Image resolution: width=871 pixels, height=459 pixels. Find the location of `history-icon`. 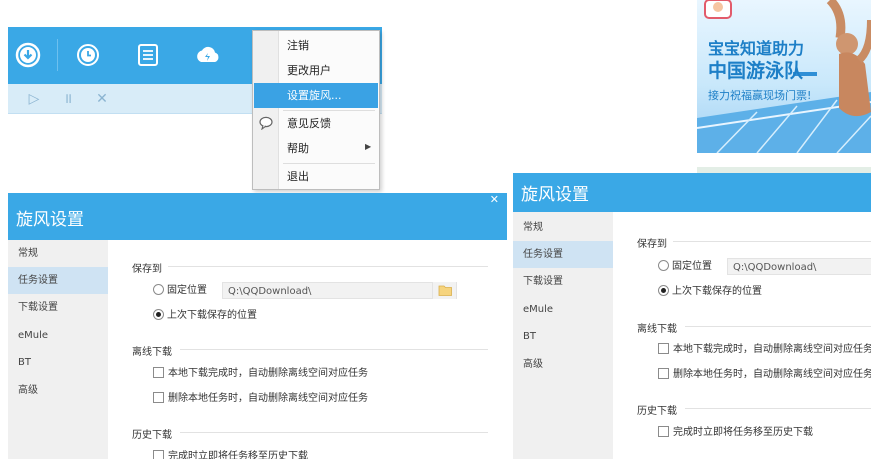

history-icon is located at coordinates (88, 55).